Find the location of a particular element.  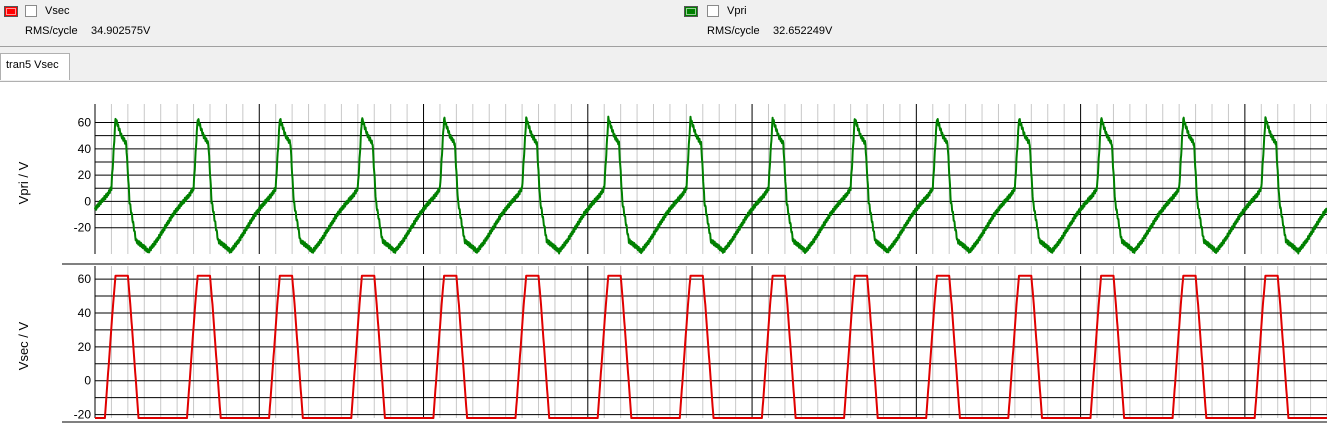

vsec-rms-label: RMS/cycle is located at coordinates (51, 31).